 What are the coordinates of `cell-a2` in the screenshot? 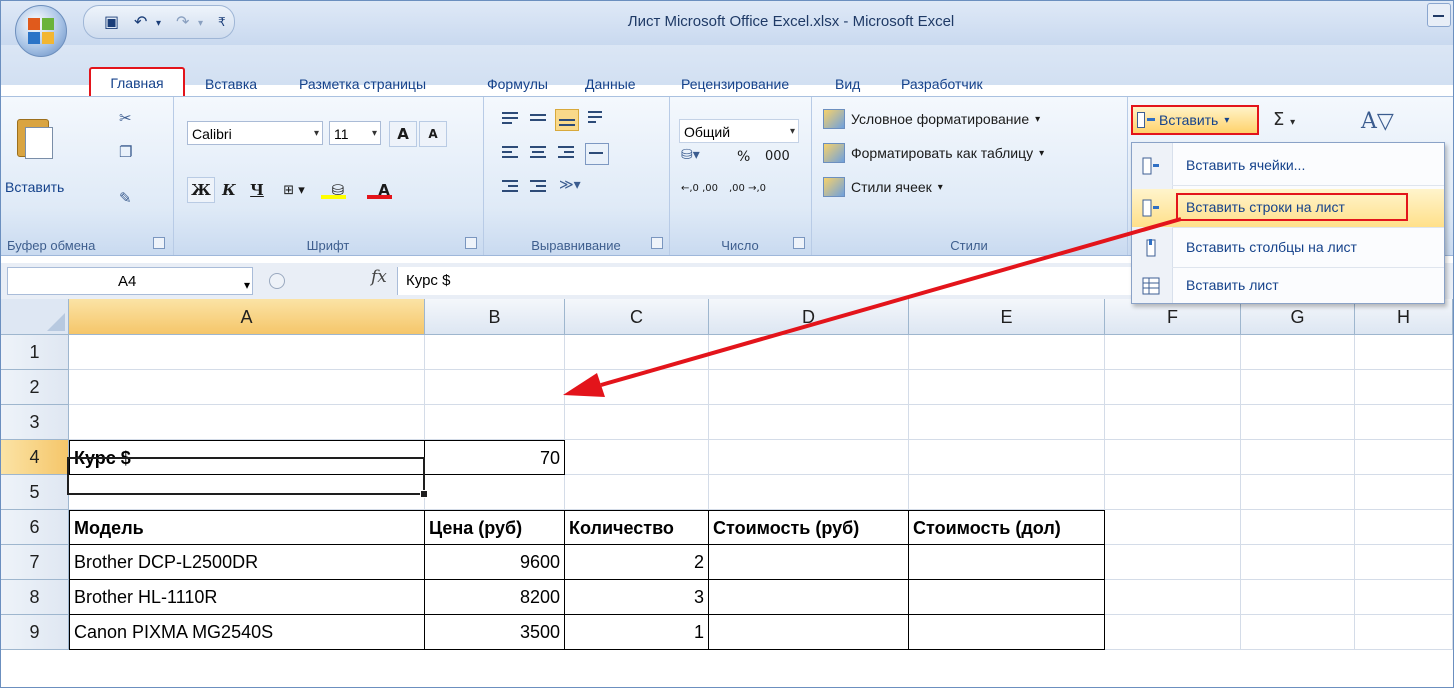 It's located at (247, 387).